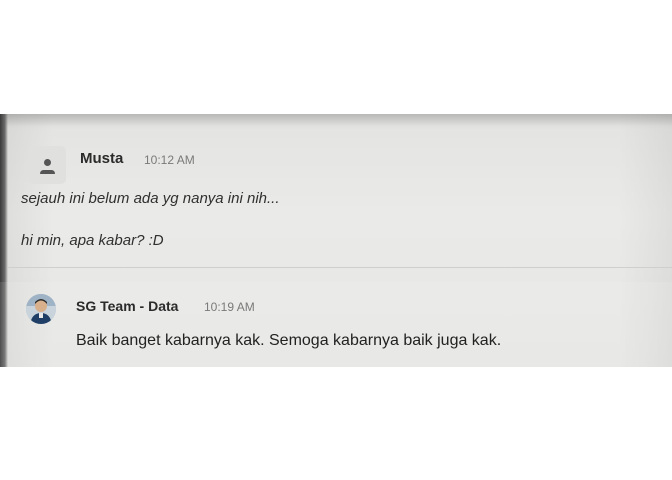 The height and width of the screenshot is (480, 672). I want to click on author-name: SG Team - Data, so click(127, 306).